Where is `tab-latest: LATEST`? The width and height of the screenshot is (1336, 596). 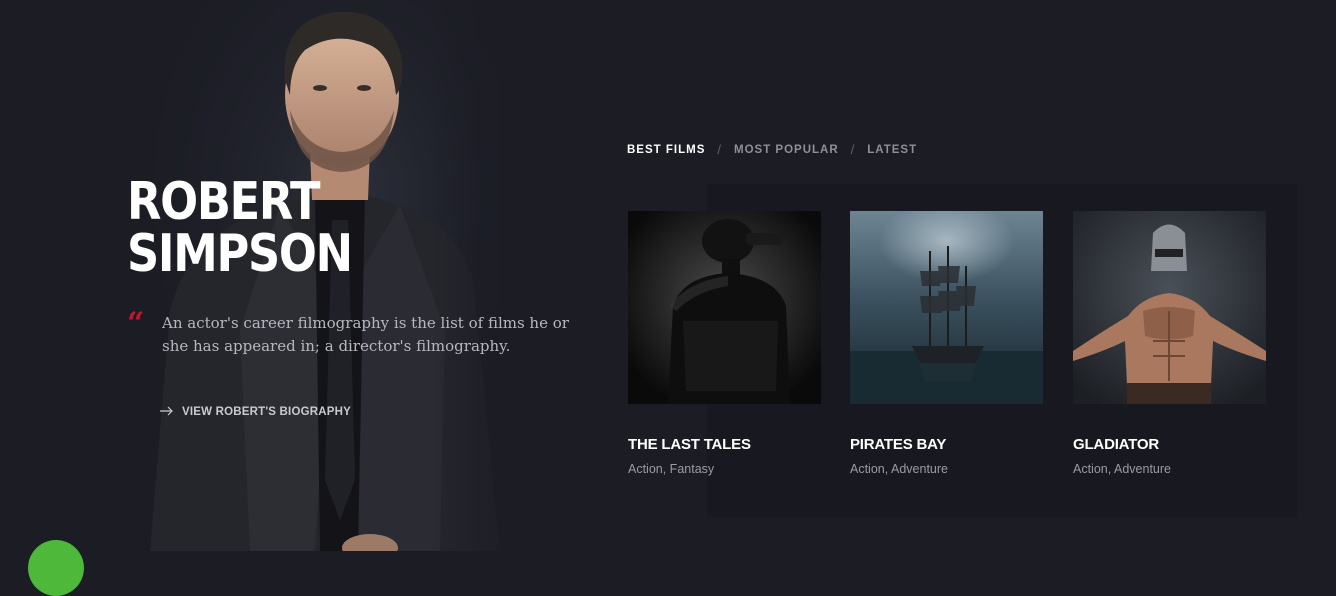 tab-latest: LATEST is located at coordinates (892, 150).